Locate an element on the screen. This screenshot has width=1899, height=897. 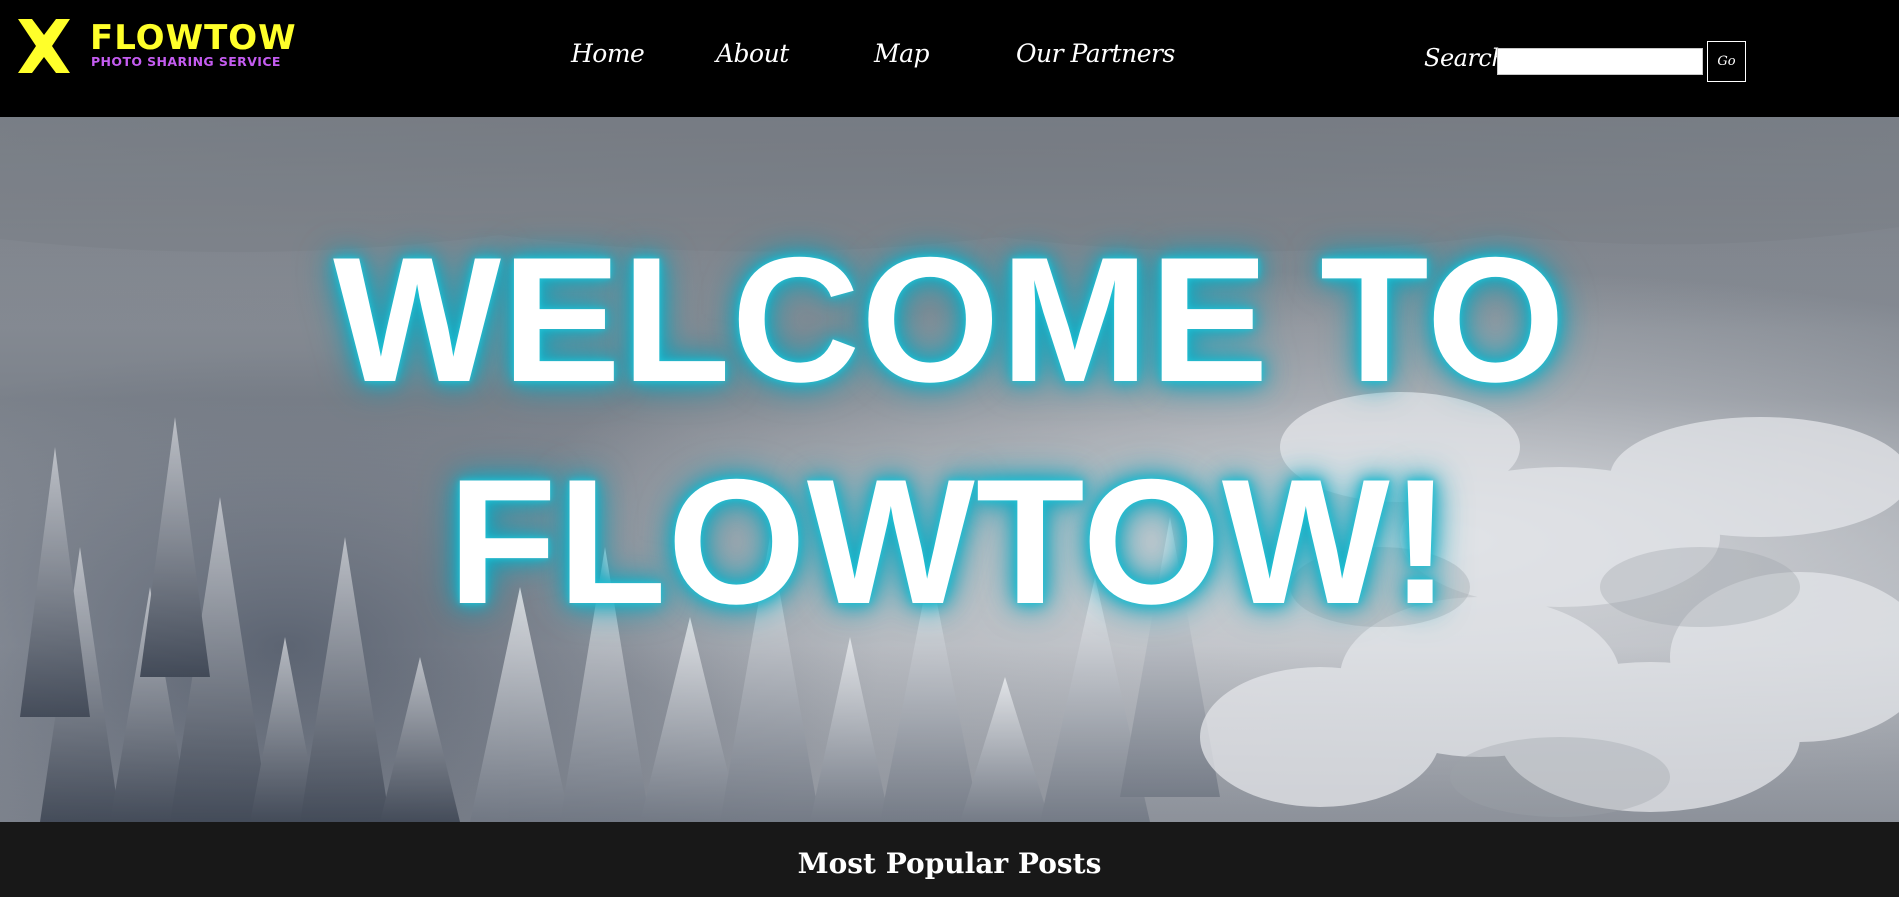
x-mark-icon is located at coordinates (44, 46).